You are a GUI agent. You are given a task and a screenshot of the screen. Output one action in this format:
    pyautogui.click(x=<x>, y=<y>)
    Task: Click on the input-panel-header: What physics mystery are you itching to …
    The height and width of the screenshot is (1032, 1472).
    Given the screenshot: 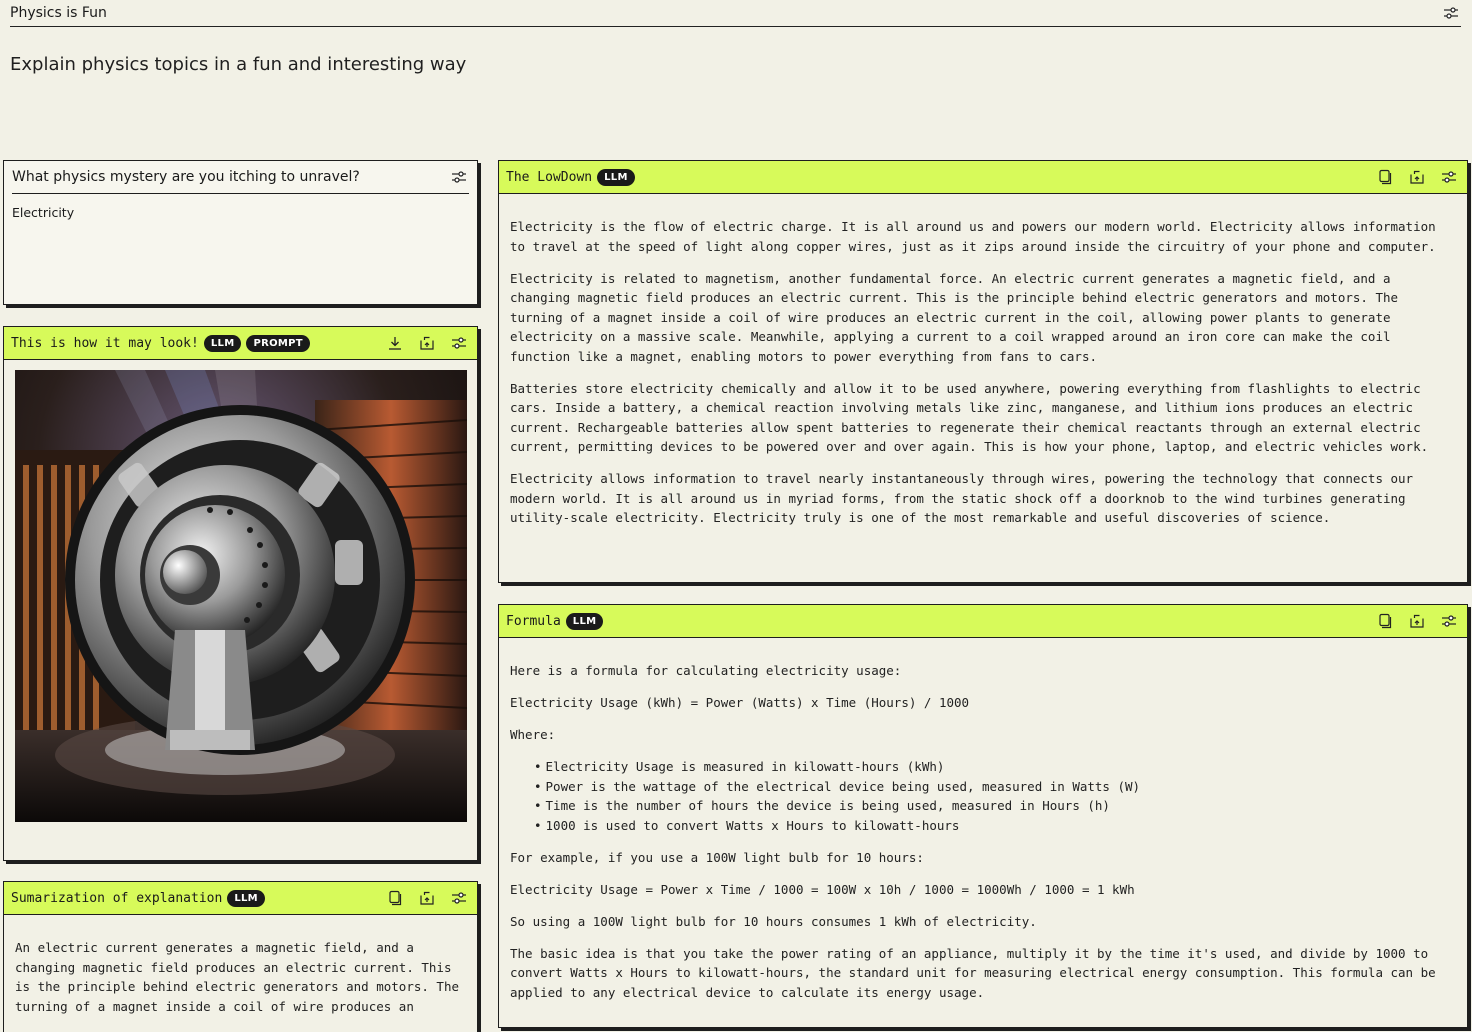 What is the action you would take?
    pyautogui.click(x=240, y=177)
    